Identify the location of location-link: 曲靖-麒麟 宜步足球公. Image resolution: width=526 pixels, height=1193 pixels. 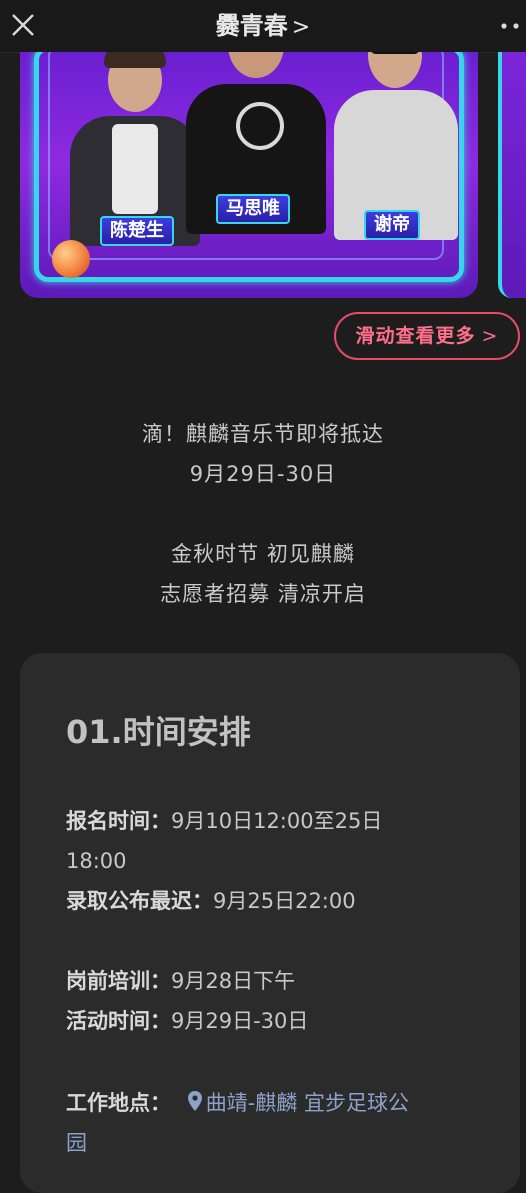
(307, 1103).